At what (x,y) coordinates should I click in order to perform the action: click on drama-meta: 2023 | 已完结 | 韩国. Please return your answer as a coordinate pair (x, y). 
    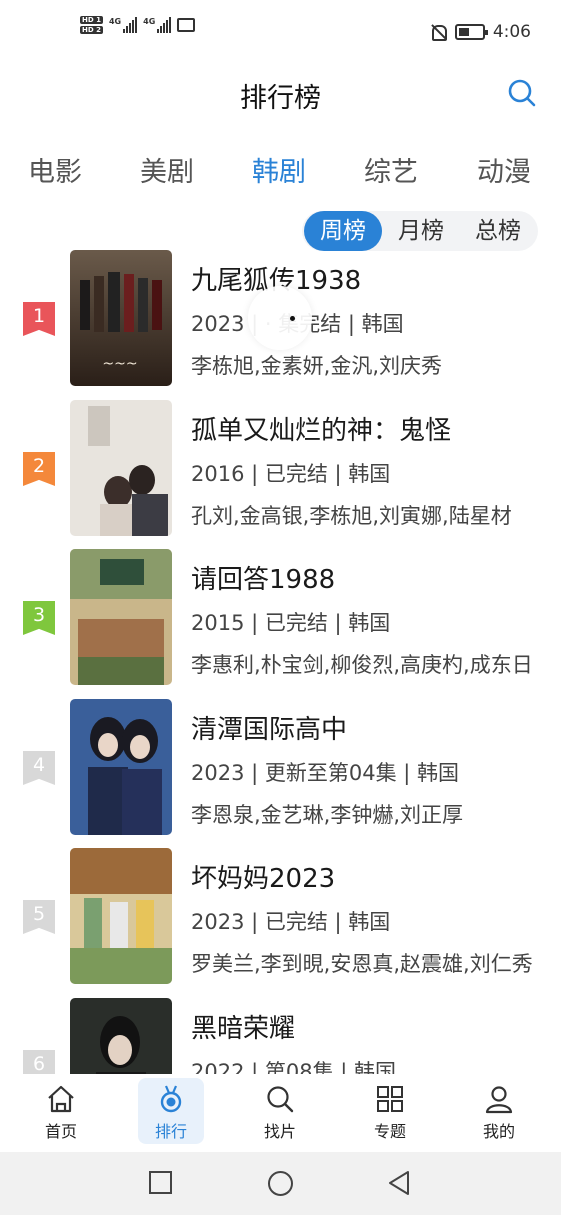
    Looking at the image, I should click on (291, 922).